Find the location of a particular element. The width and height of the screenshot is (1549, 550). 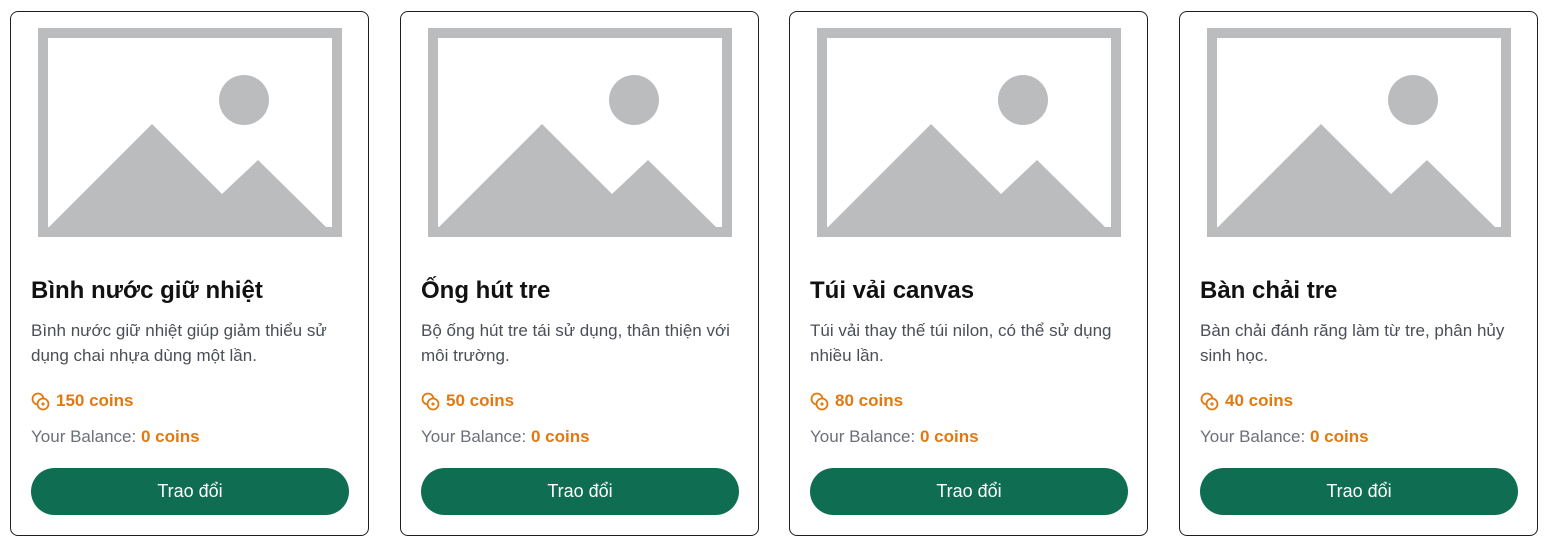

product-title: Túi vải canvas is located at coordinates (892, 290).